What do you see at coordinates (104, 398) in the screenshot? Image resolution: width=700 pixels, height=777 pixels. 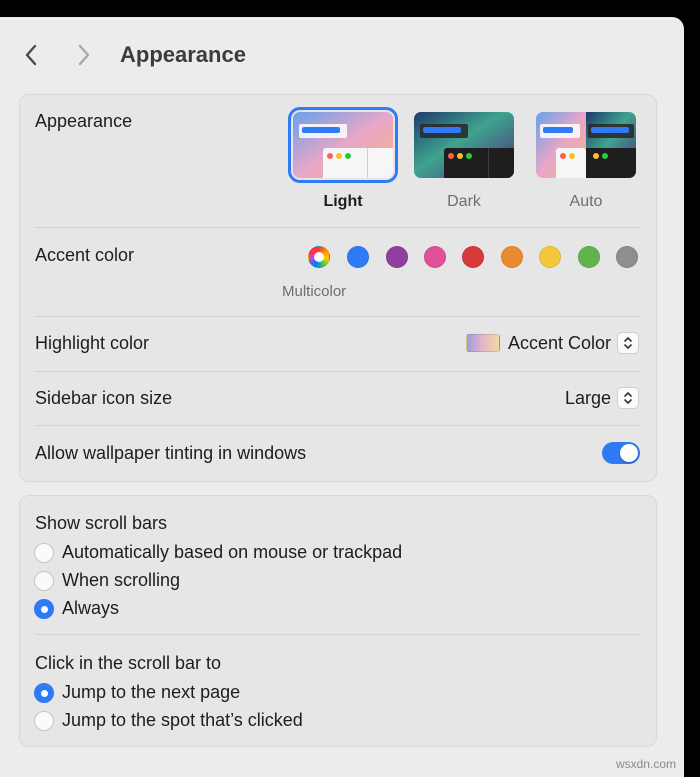 I see `sidebar-icon-size-label: Sidebar icon size` at bounding box center [104, 398].